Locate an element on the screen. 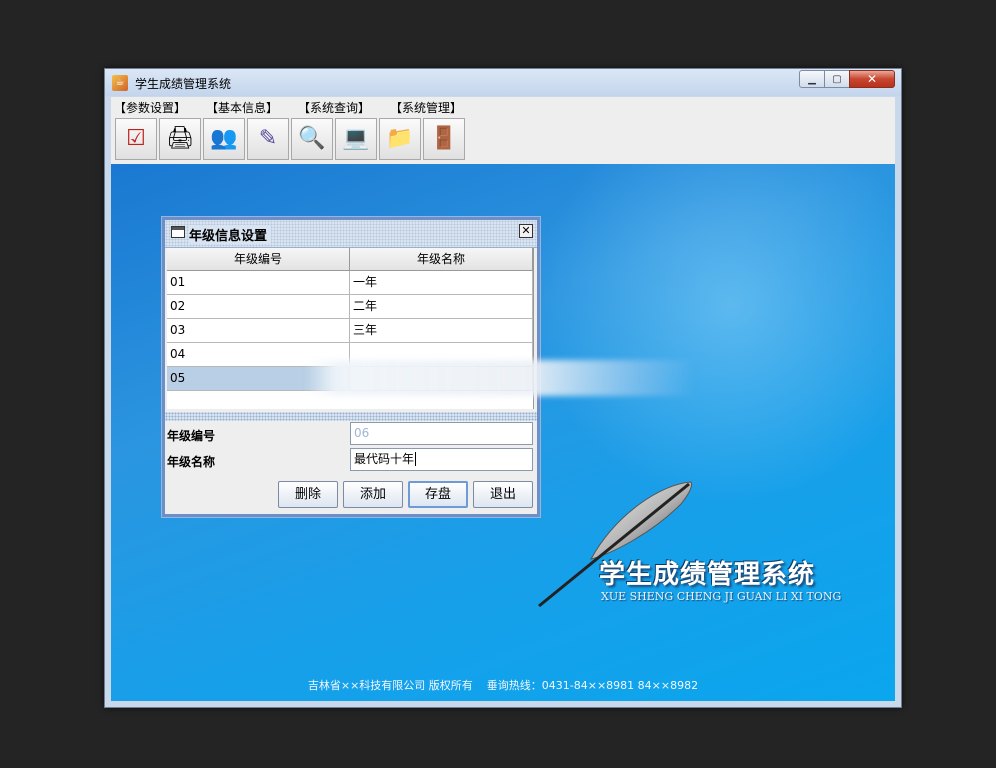 Image resolution: width=996 pixels, height=768 pixels. close-button: ✕ is located at coordinates (872, 79).